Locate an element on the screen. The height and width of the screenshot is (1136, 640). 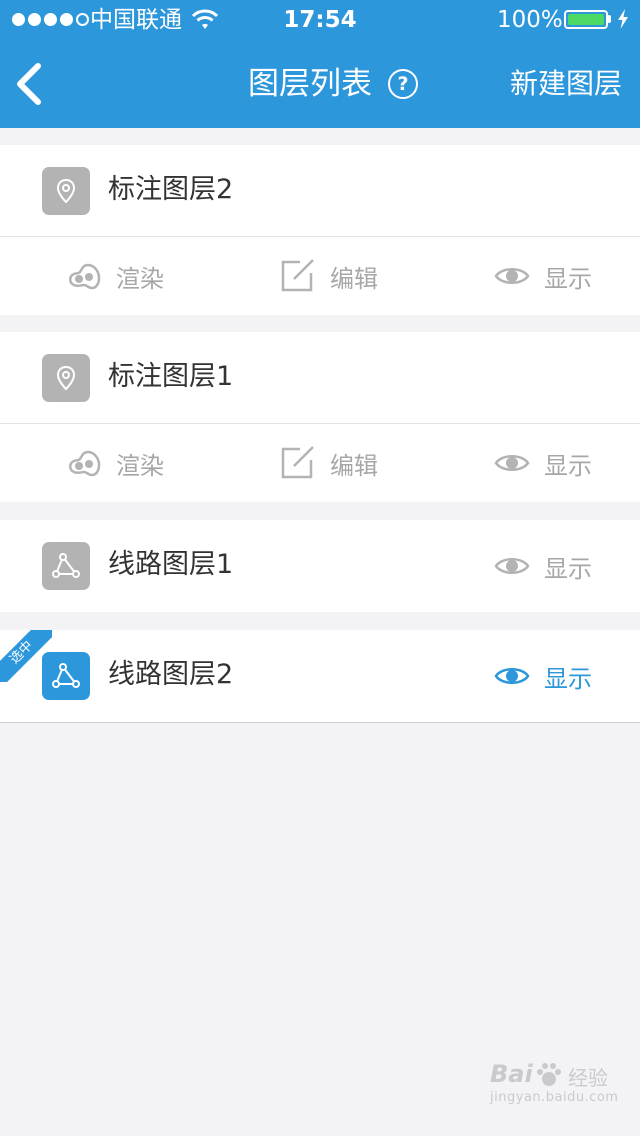
baidu-watermark: Bai 经验 jingyan.baidu.com is located at coordinates (555, 1085).